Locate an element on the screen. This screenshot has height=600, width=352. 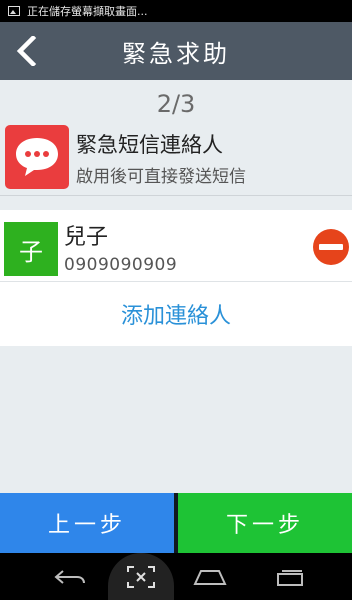
chevron-left-icon is located at coordinates (26, 51).